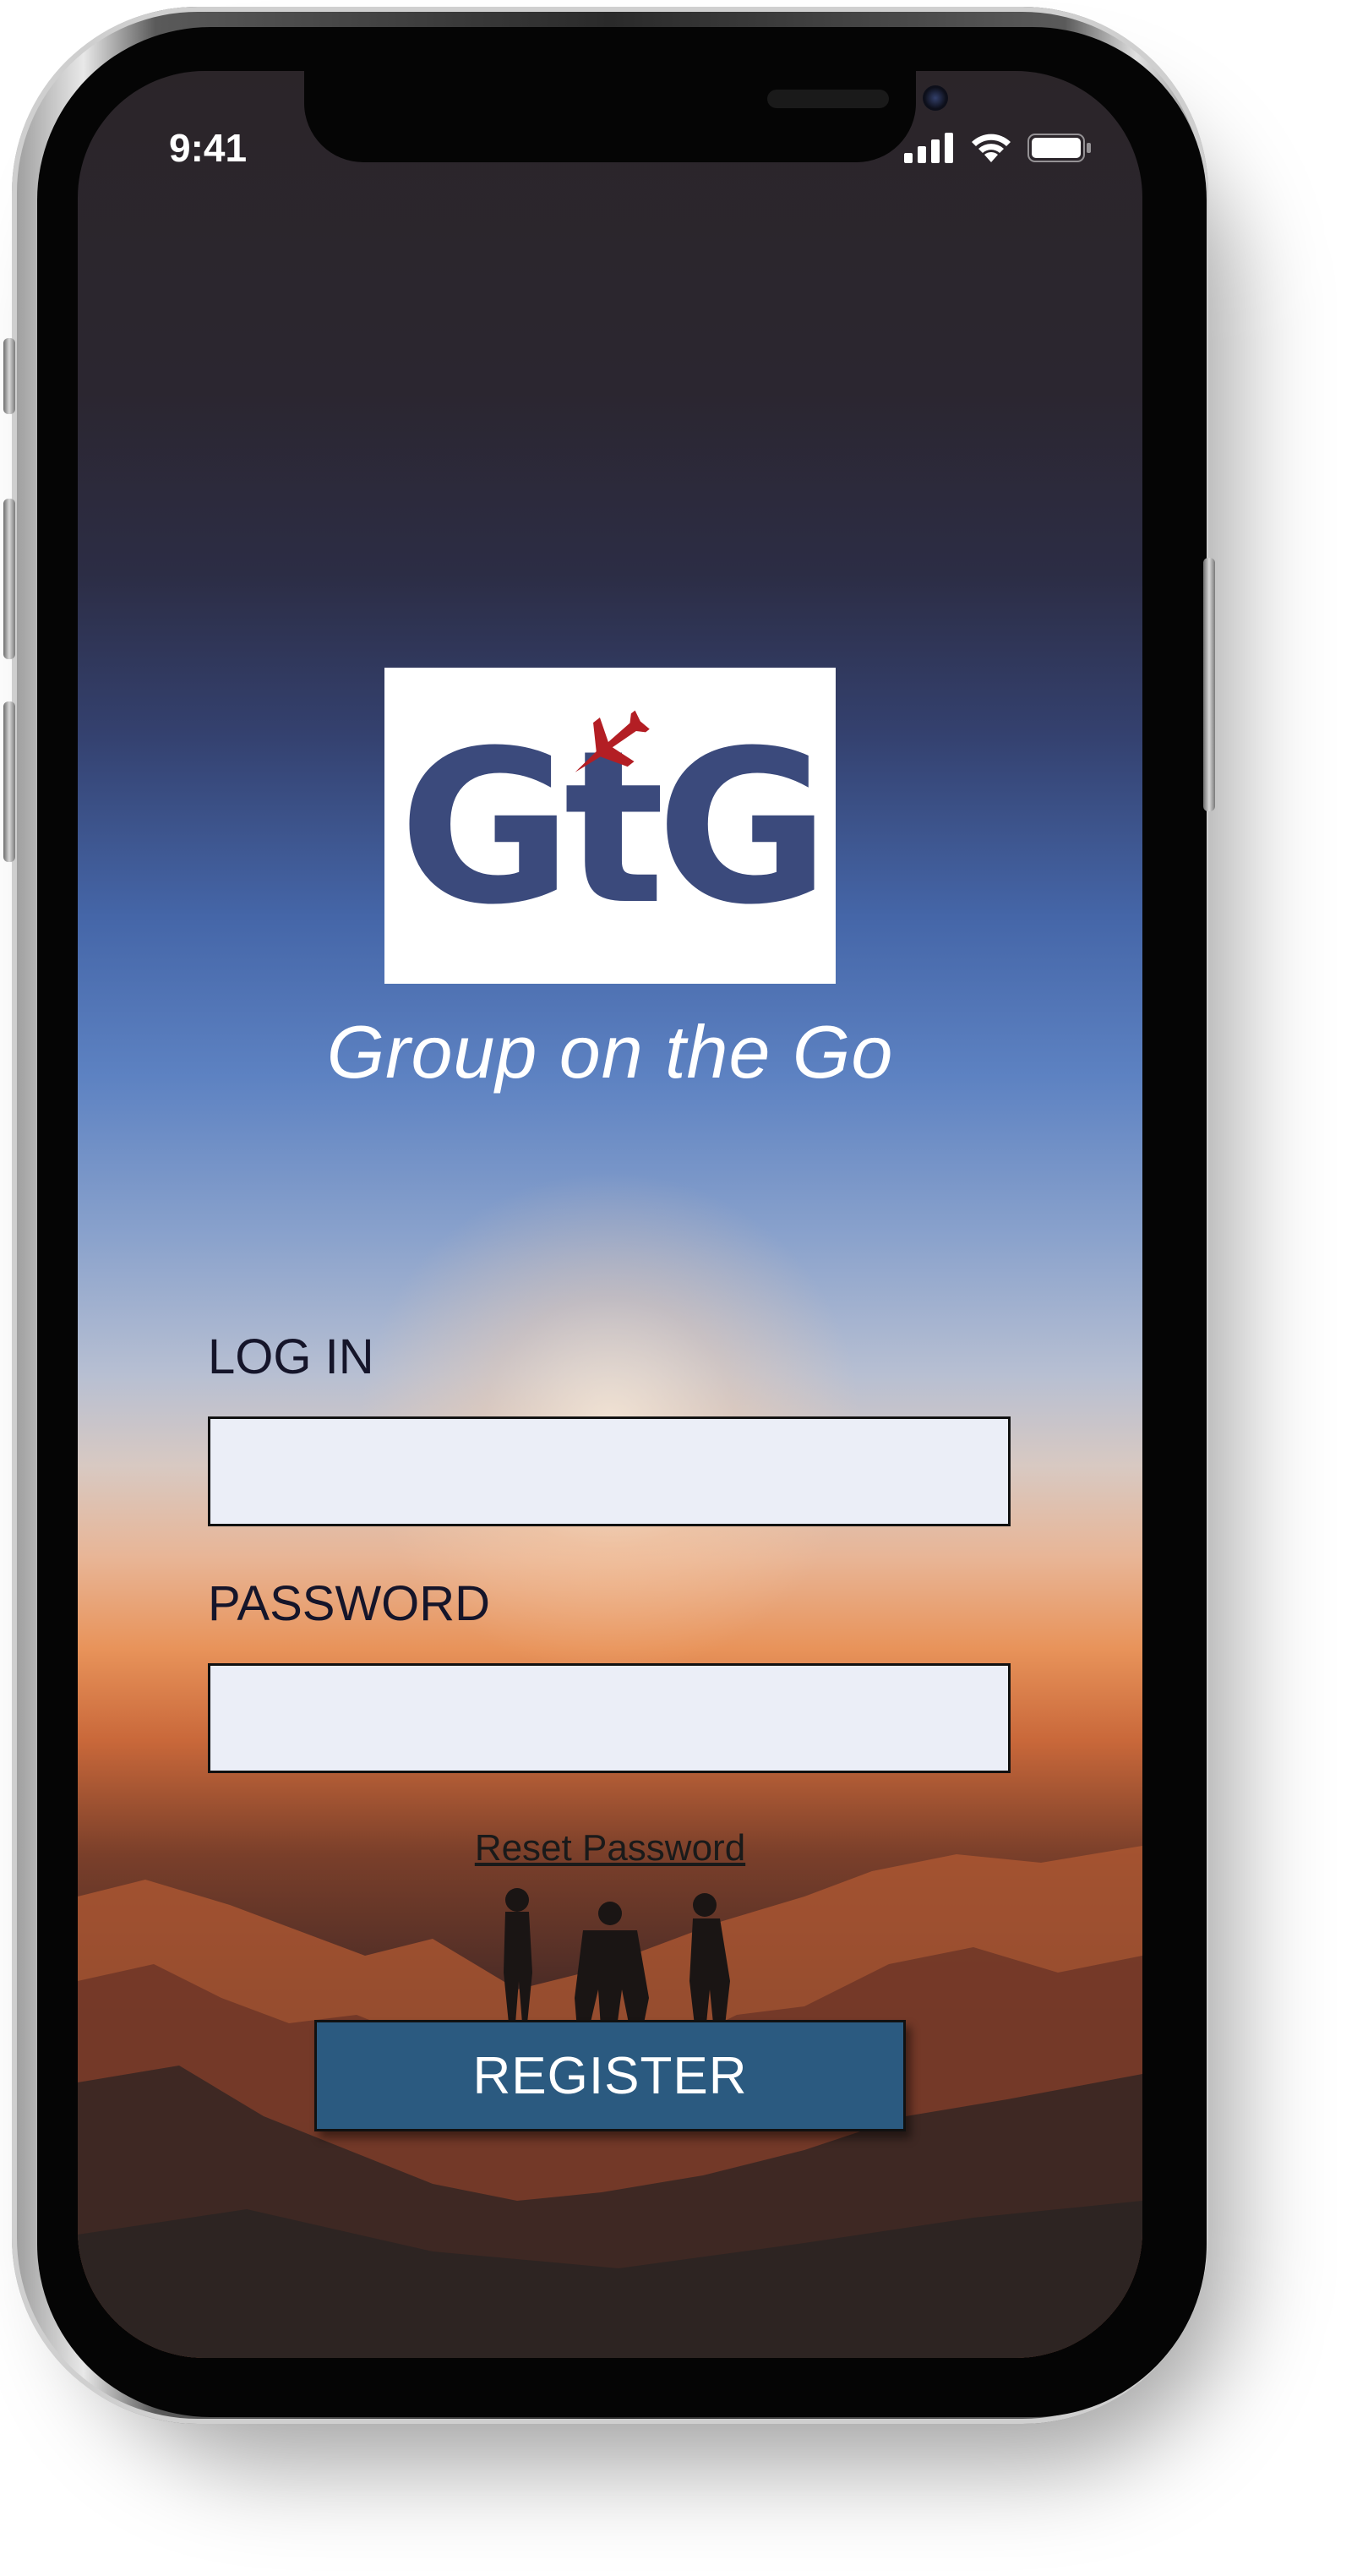  What do you see at coordinates (9, 579) in the screenshot?
I see `volume-up-button` at bounding box center [9, 579].